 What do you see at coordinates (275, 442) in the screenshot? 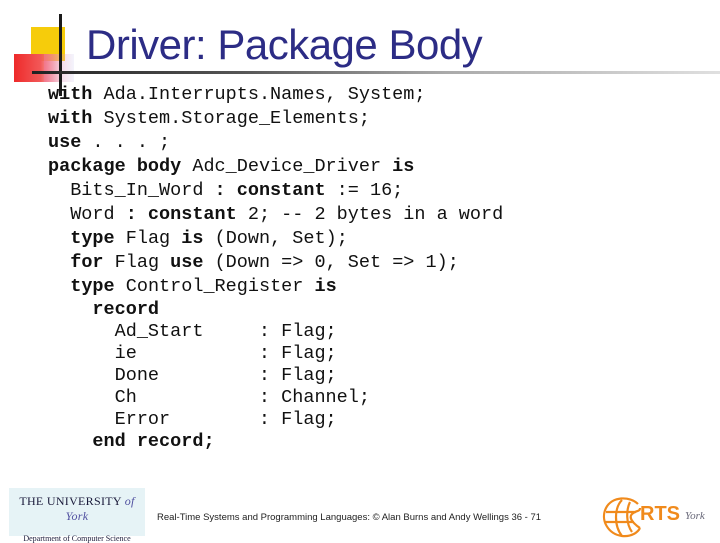
I see `code-line: end record;` at bounding box center [275, 442].